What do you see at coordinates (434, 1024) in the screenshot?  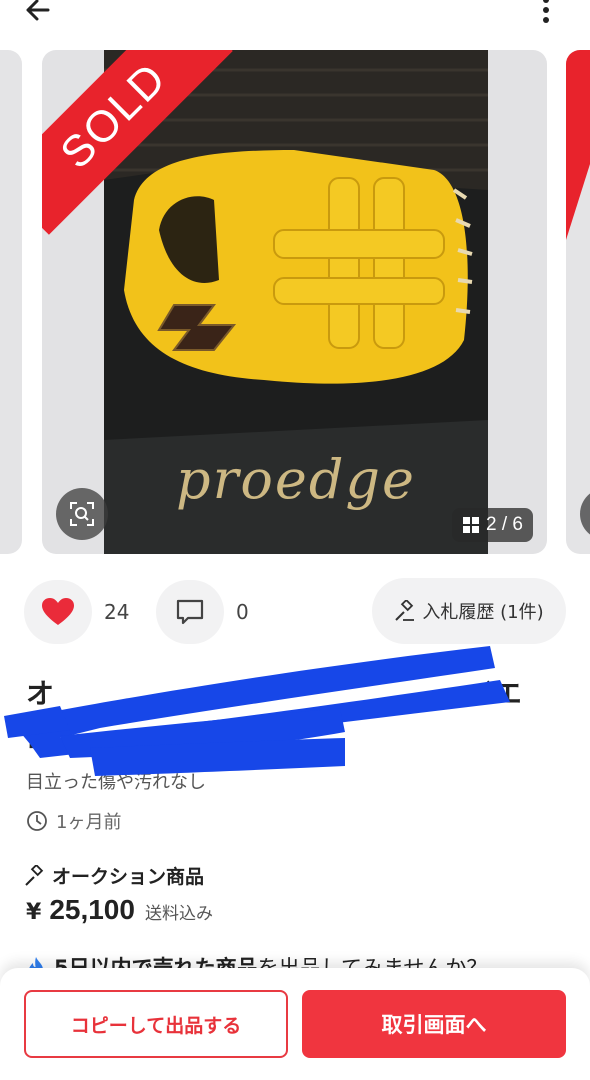 I see `trade-screen-button: 取引画面へ` at bounding box center [434, 1024].